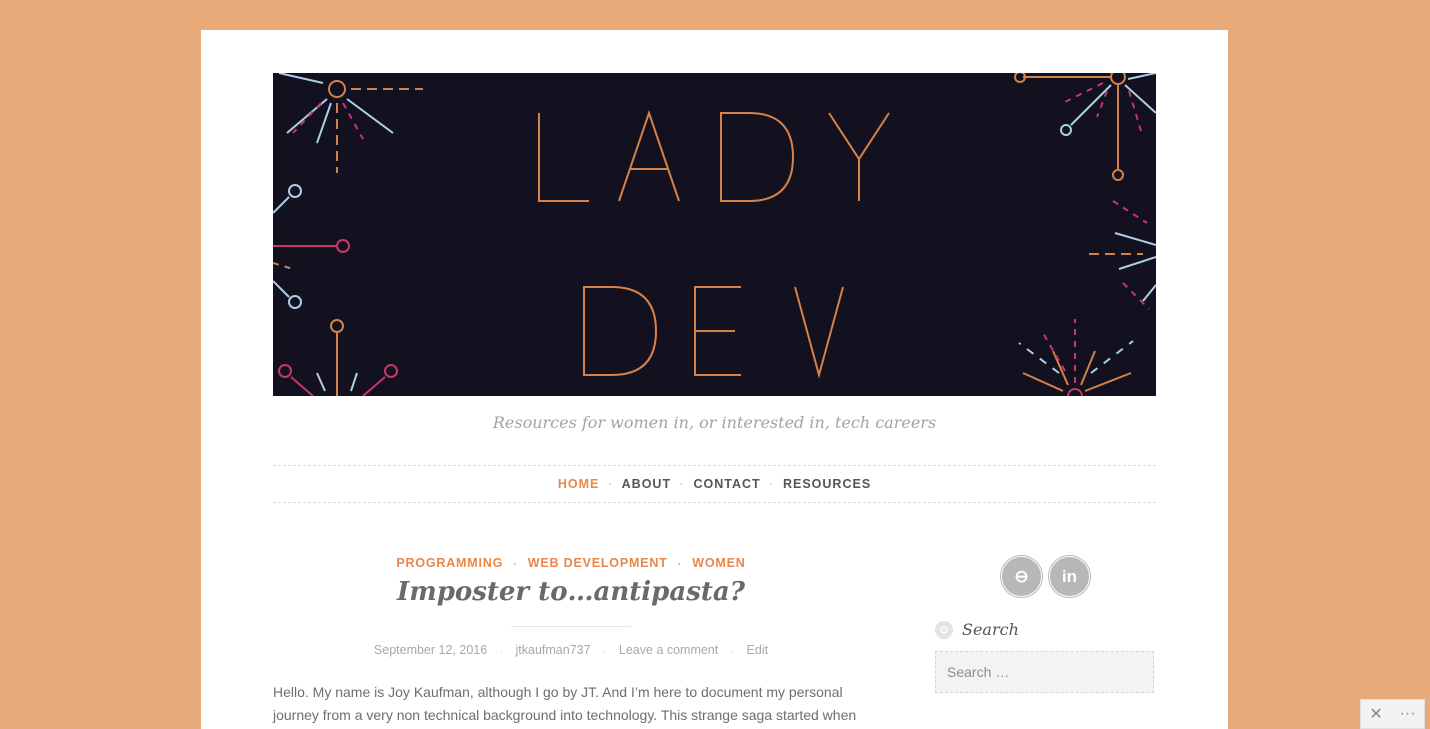 Image resolution: width=1430 pixels, height=729 pixels. What do you see at coordinates (553, 650) in the screenshot?
I see `post-author: jtkaufman737` at bounding box center [553, 650].